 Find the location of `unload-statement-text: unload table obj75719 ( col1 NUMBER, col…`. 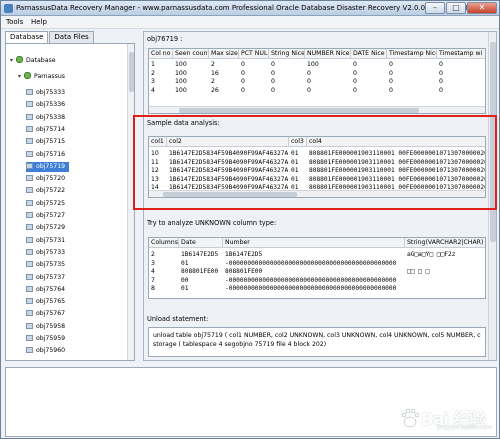

unload-statement-text: unload table obj75719 ( col1 NUMBER, col… is located at coordinates (317, 342).